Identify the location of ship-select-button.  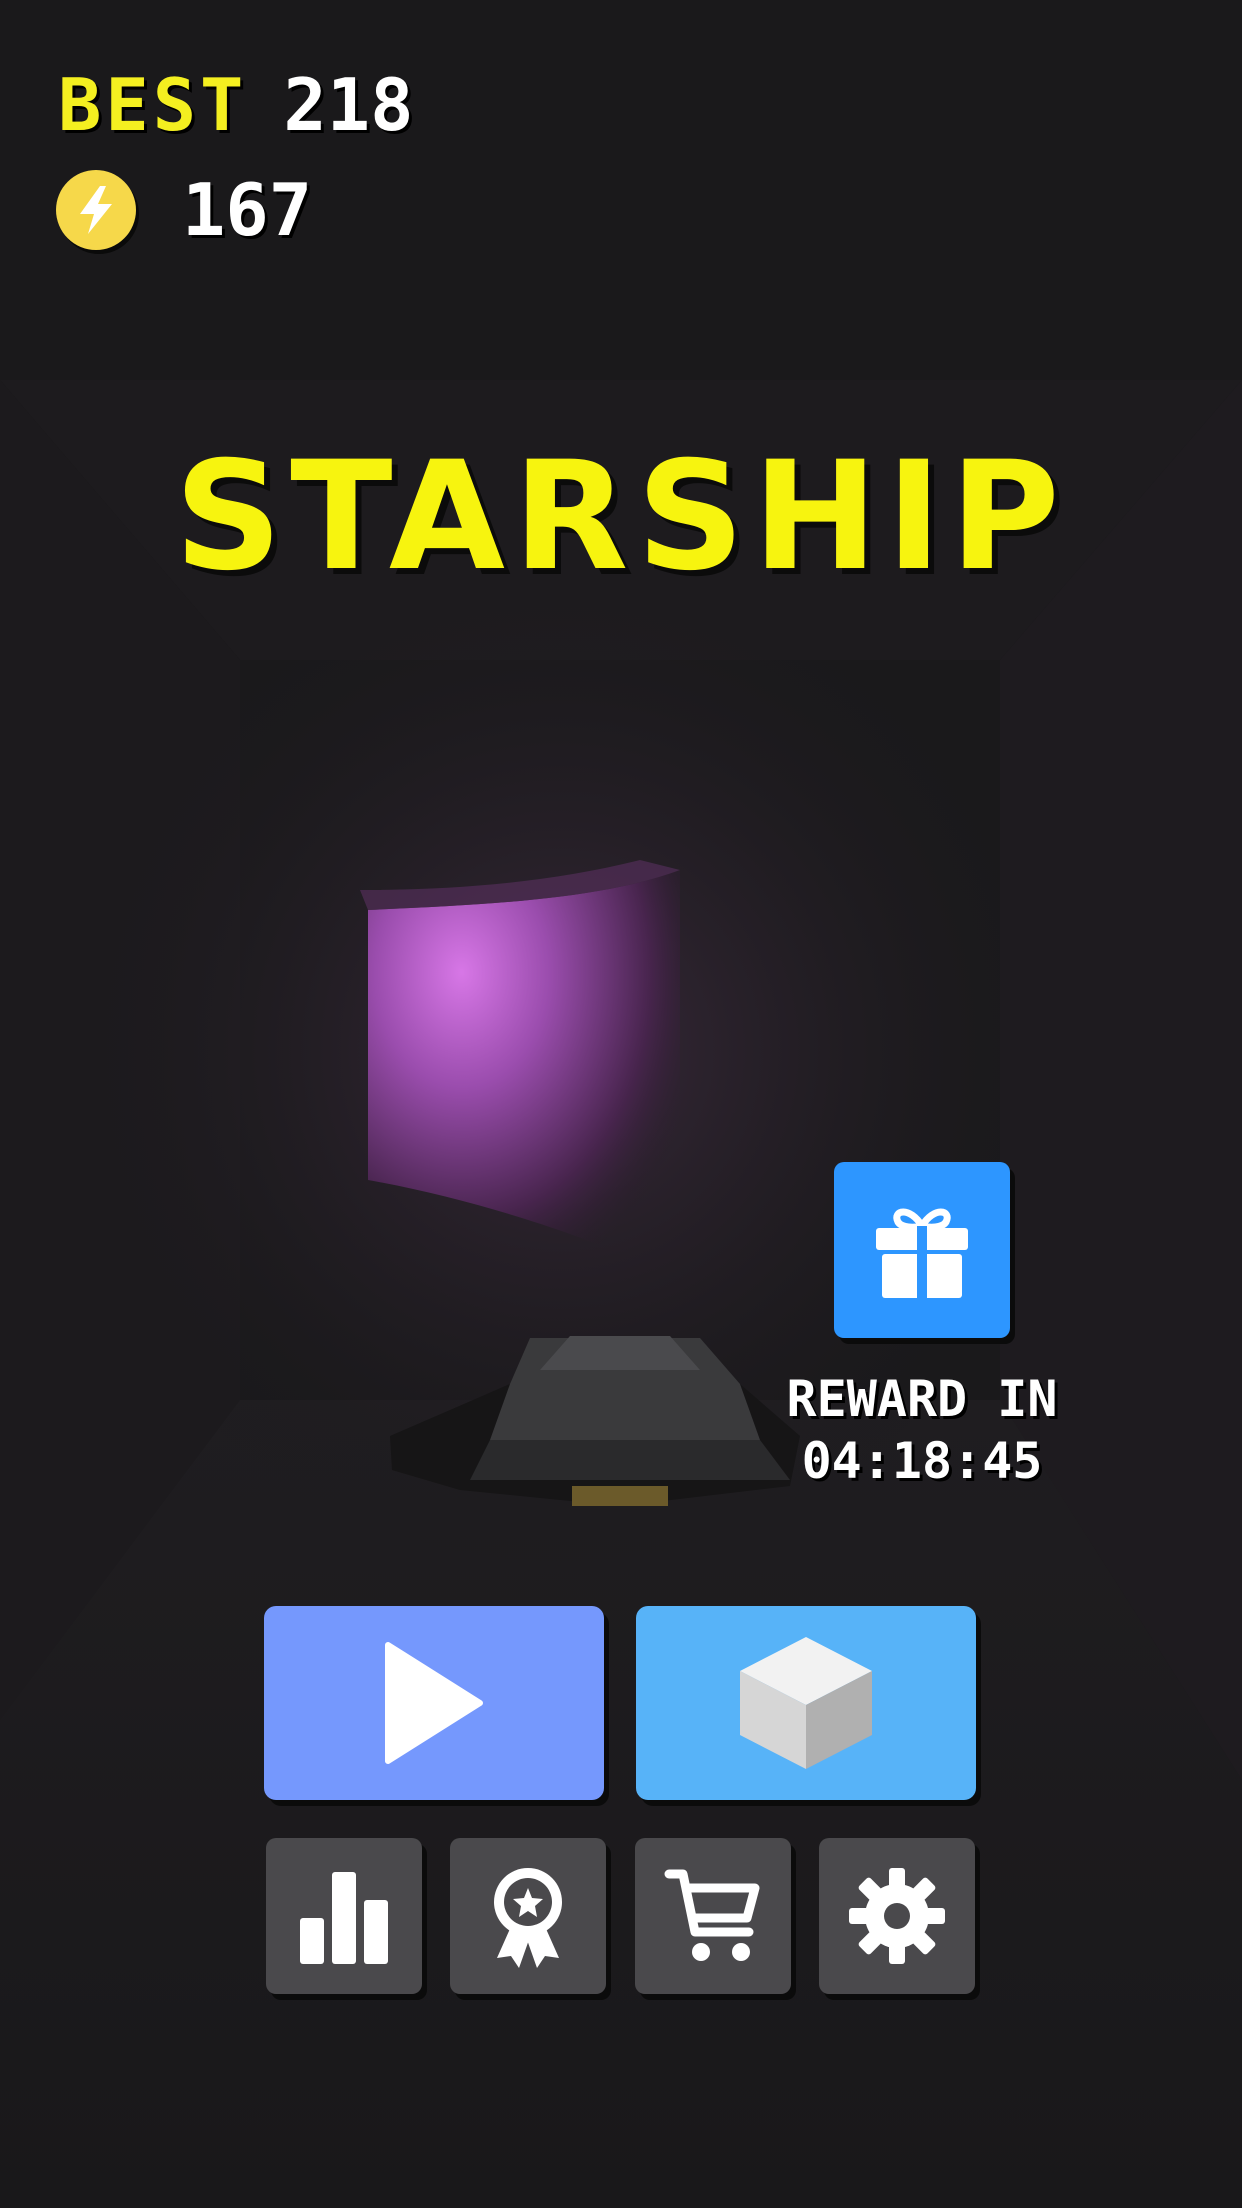
(806, 1703).